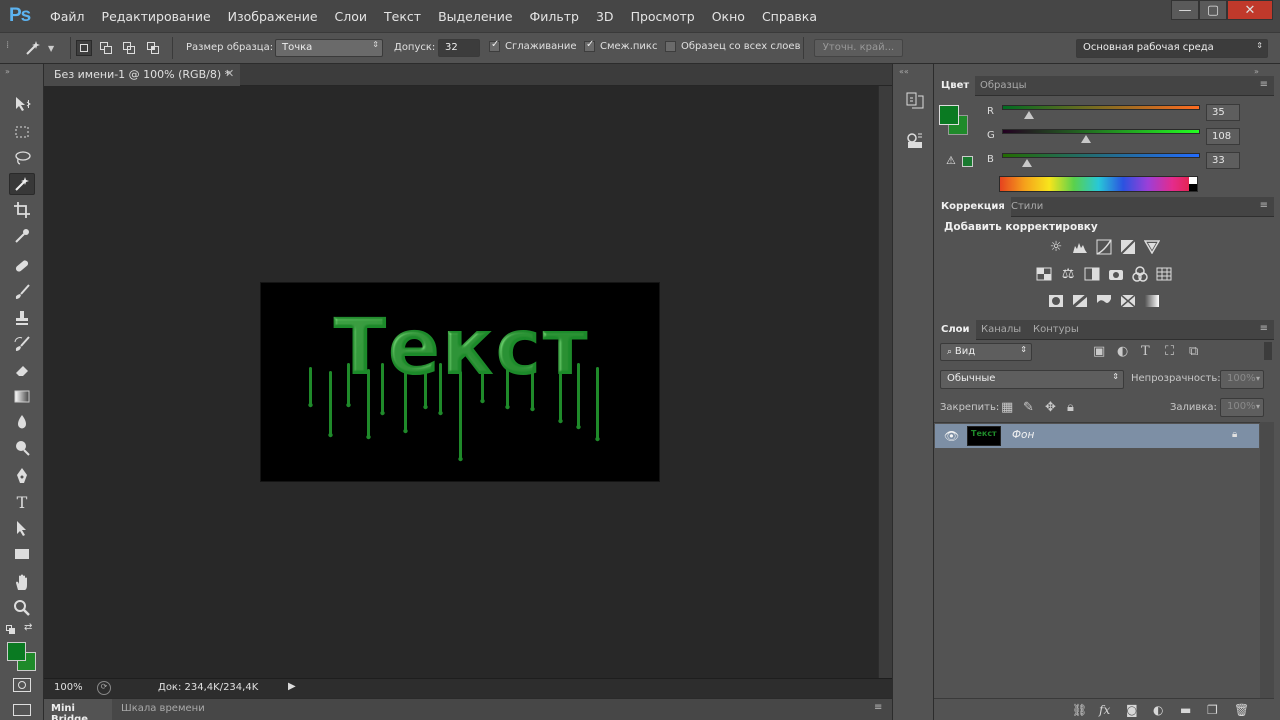 The height and width of the screenshot is (720, 1280). What do you see at coordinates (670, 46) in the screenshot?
I see `sample-all-checkbox` at bounding box center [670, 46].